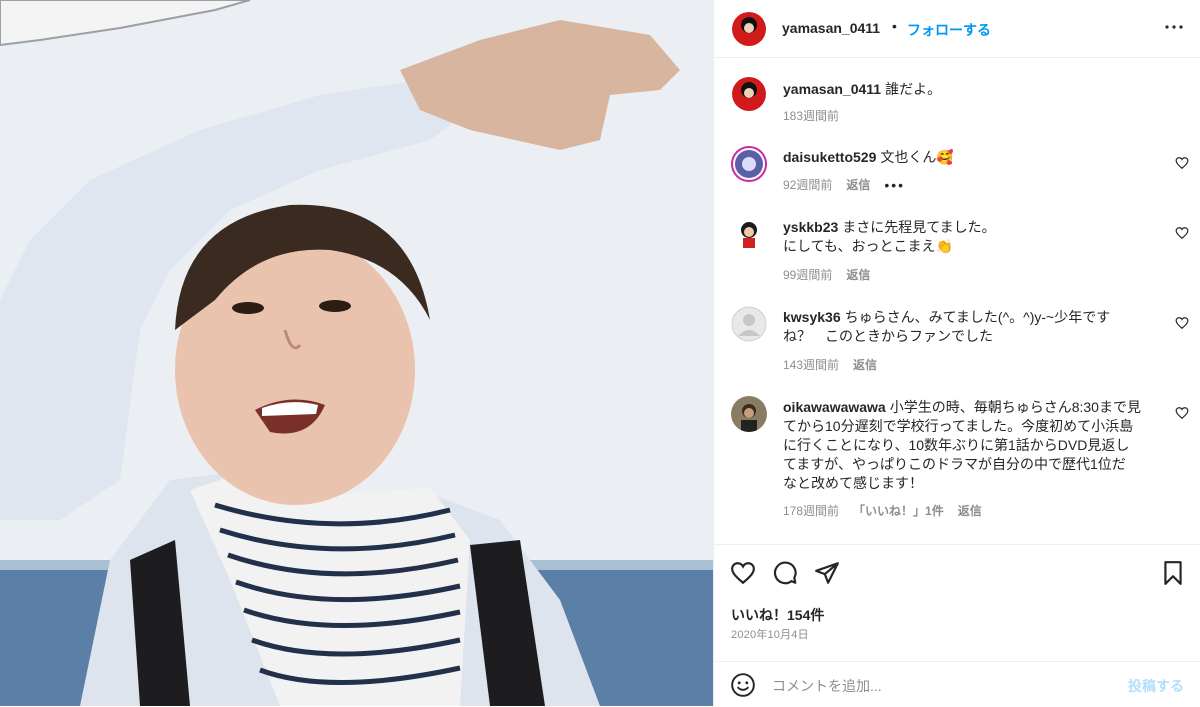 This screenshot has width=1200, height=707. What do you see at coordinates (888, 336) in the screenshot?
I see `comment-text-line2: ね？ このときからファンでした` at bounding box center [888, 336].